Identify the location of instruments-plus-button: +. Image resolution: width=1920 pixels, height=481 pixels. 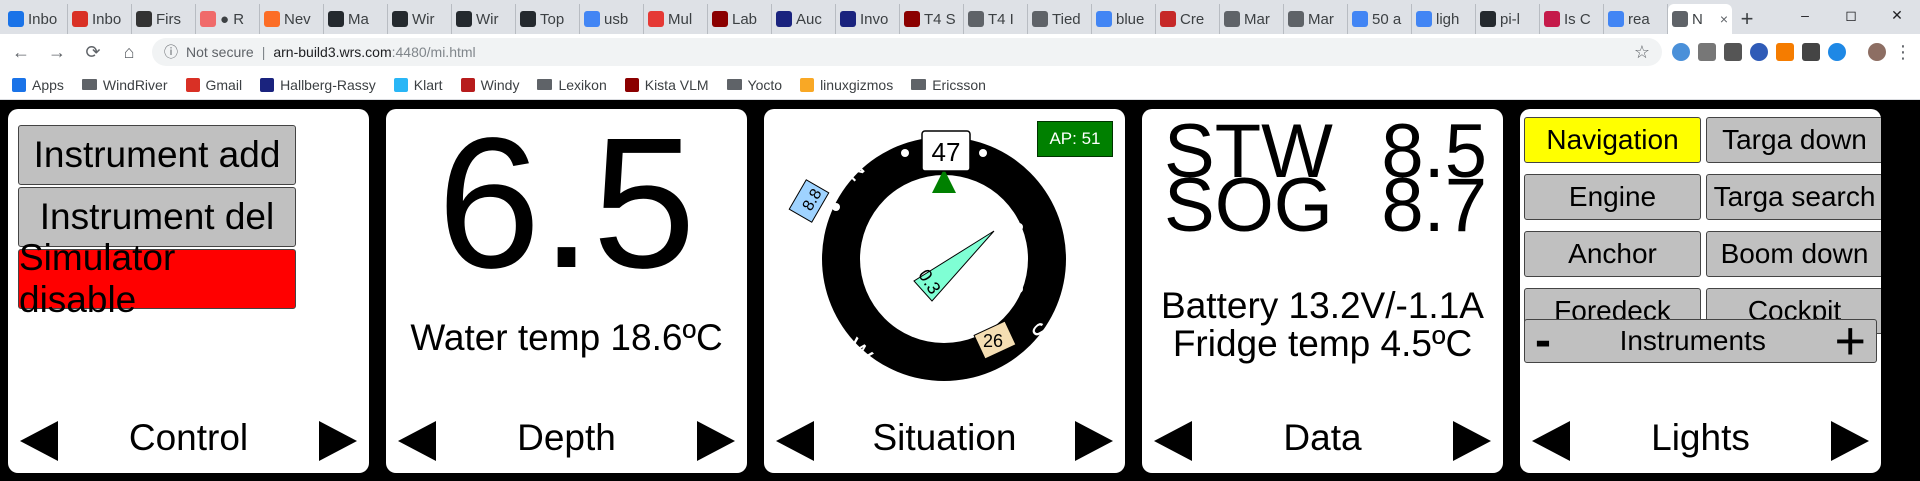
(1850, 341).